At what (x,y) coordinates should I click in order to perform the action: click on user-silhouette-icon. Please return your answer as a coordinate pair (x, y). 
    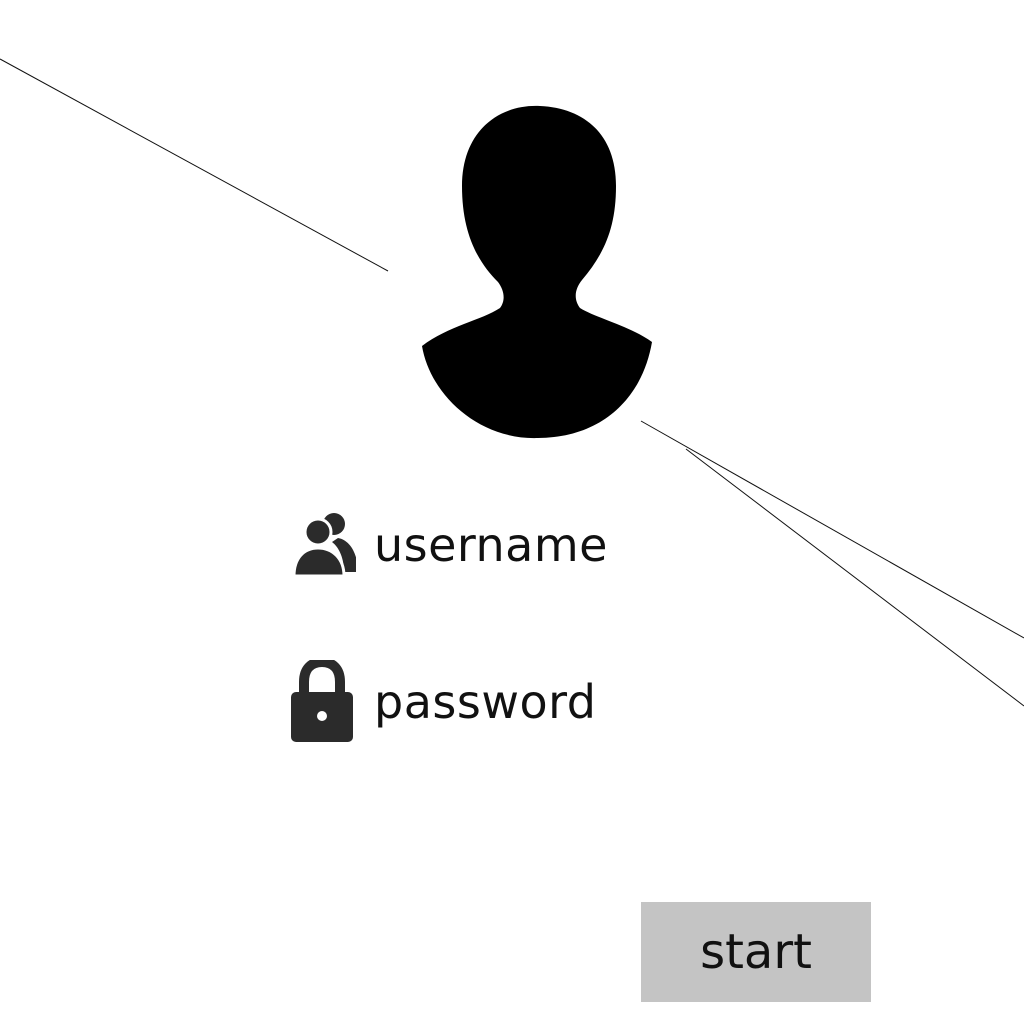
    Looking at the image, I should click on (537, 272).